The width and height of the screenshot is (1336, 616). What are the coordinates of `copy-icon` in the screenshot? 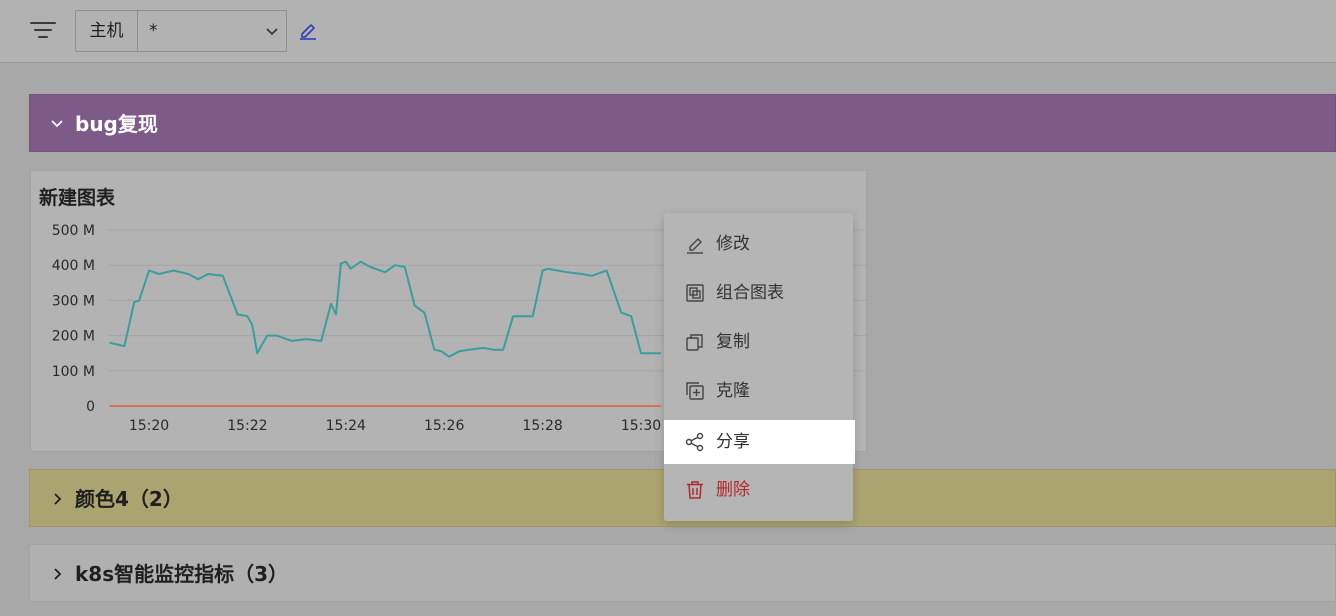 It's located at (694, 342).